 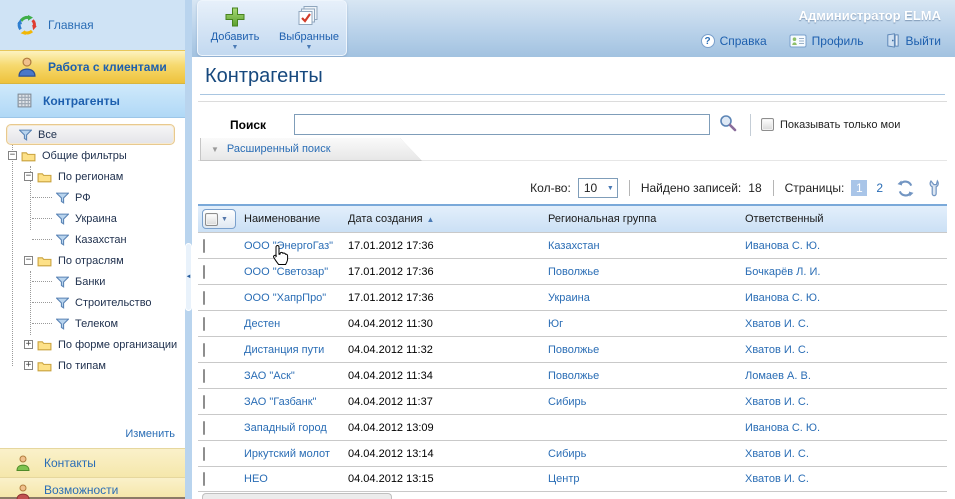 What do you see at coordinates (430, 219) in the screenshot?
I see `sort-asc-icon: ▲` at bounding box center [430, 219].